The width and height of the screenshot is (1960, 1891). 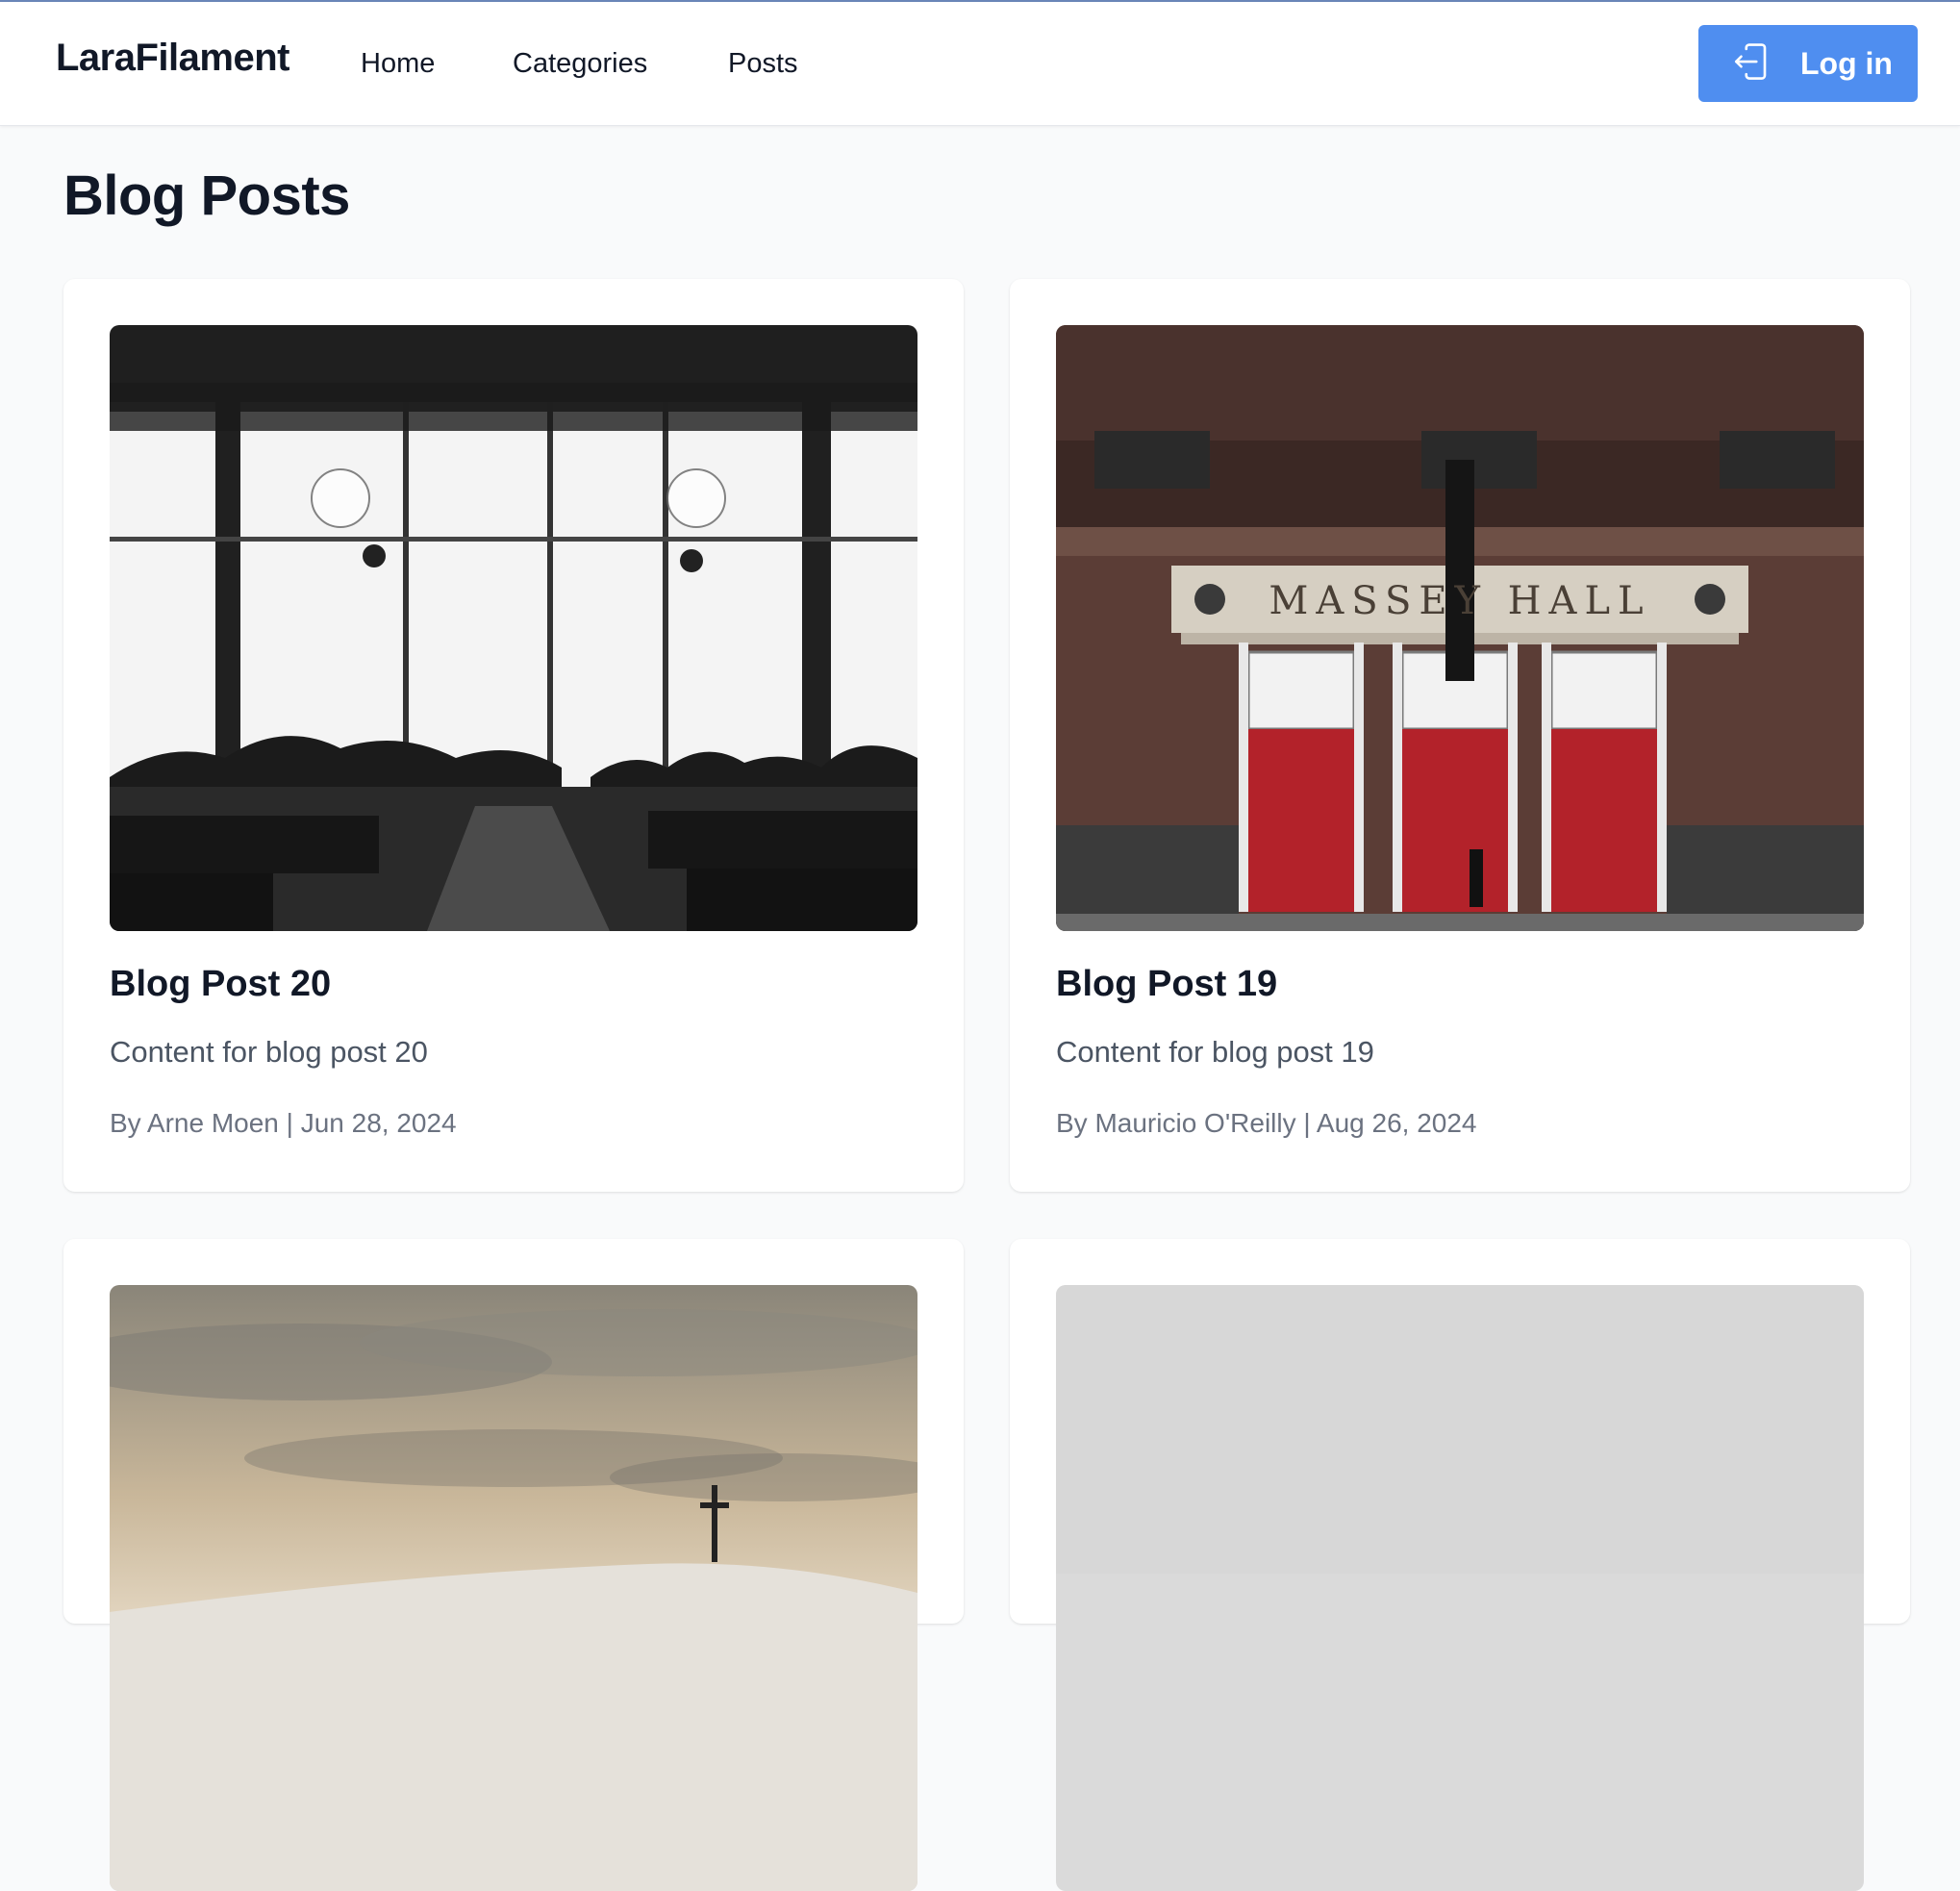 What do you see at coordinates (1215, 1052) in the screenshot?
I see `post-excerpt: Content for blog post 19` at bounding box center [1215, 1052].